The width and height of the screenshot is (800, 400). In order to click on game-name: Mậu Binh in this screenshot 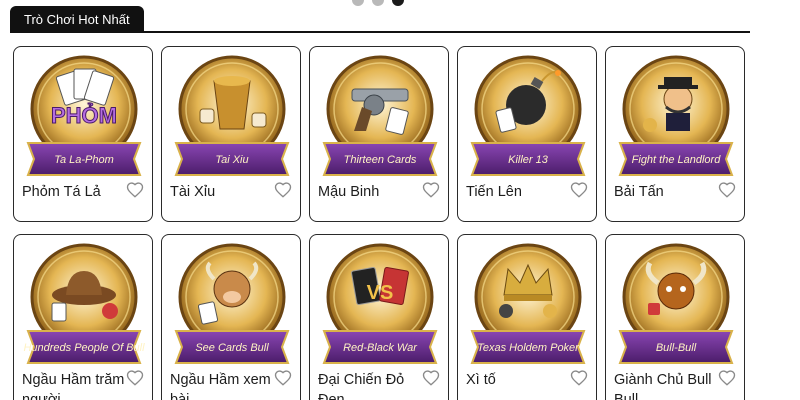, I will do `click(370, 192)`.